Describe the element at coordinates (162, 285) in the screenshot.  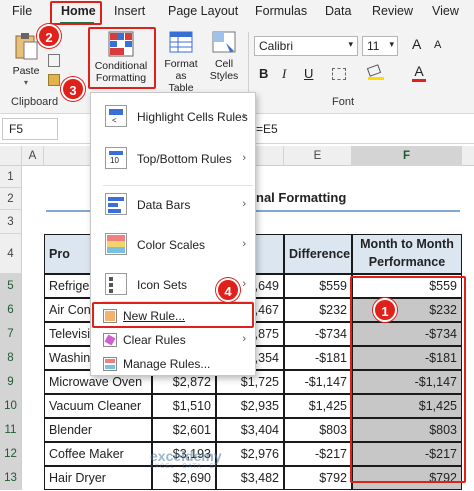
I see `menu-item-label: Icon Sets` at that location.